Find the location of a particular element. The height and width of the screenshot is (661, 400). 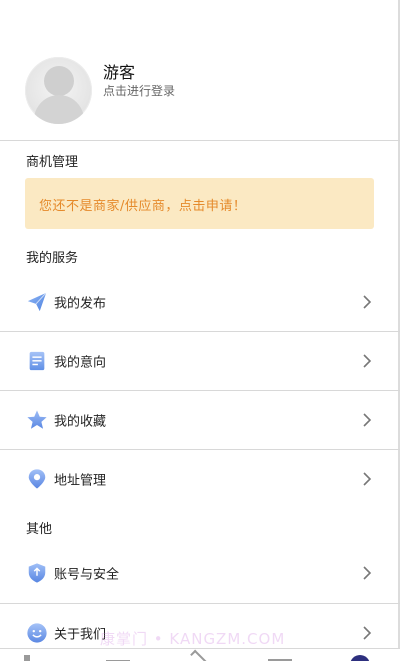

paper-plane-icon is located at coordinates (37, 302).